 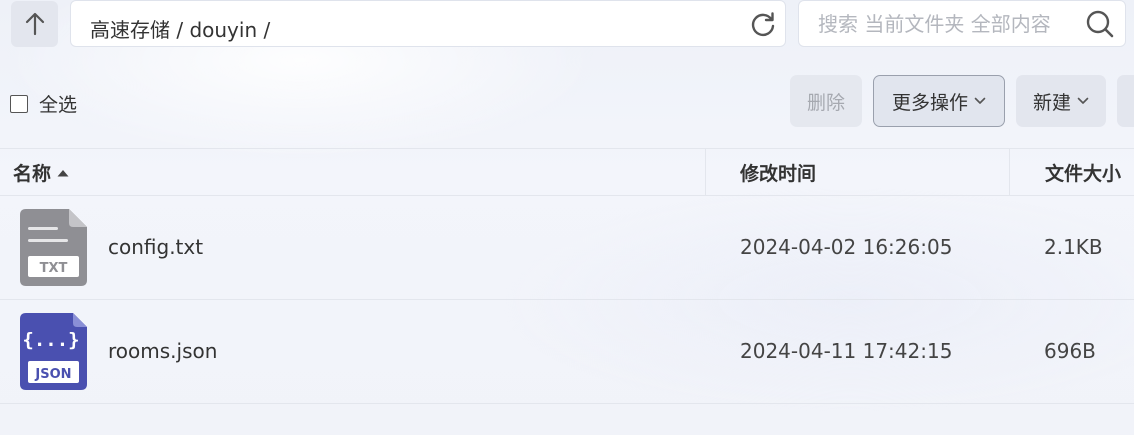 I want to click on json-file-icon: {...} JSON, so click(x=53, y=351).